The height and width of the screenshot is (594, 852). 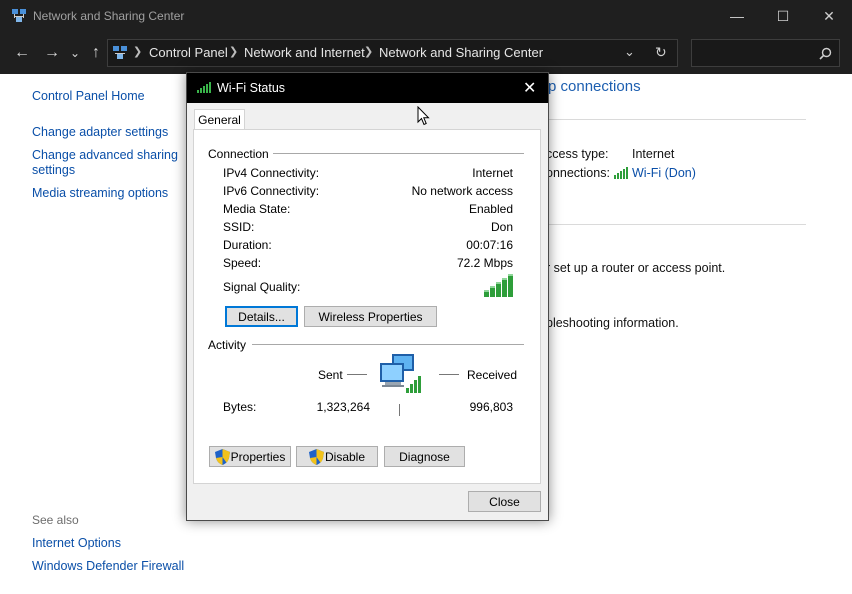 What do you see at coordinates (498, 285) in the screenshot?
I see `signal-bars-icon` at bounding box center [498, 285].